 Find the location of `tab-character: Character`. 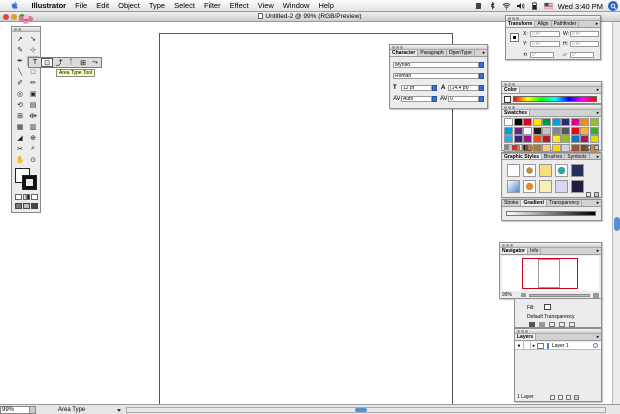

tab-character: Character is located at coordinates (404, 53).